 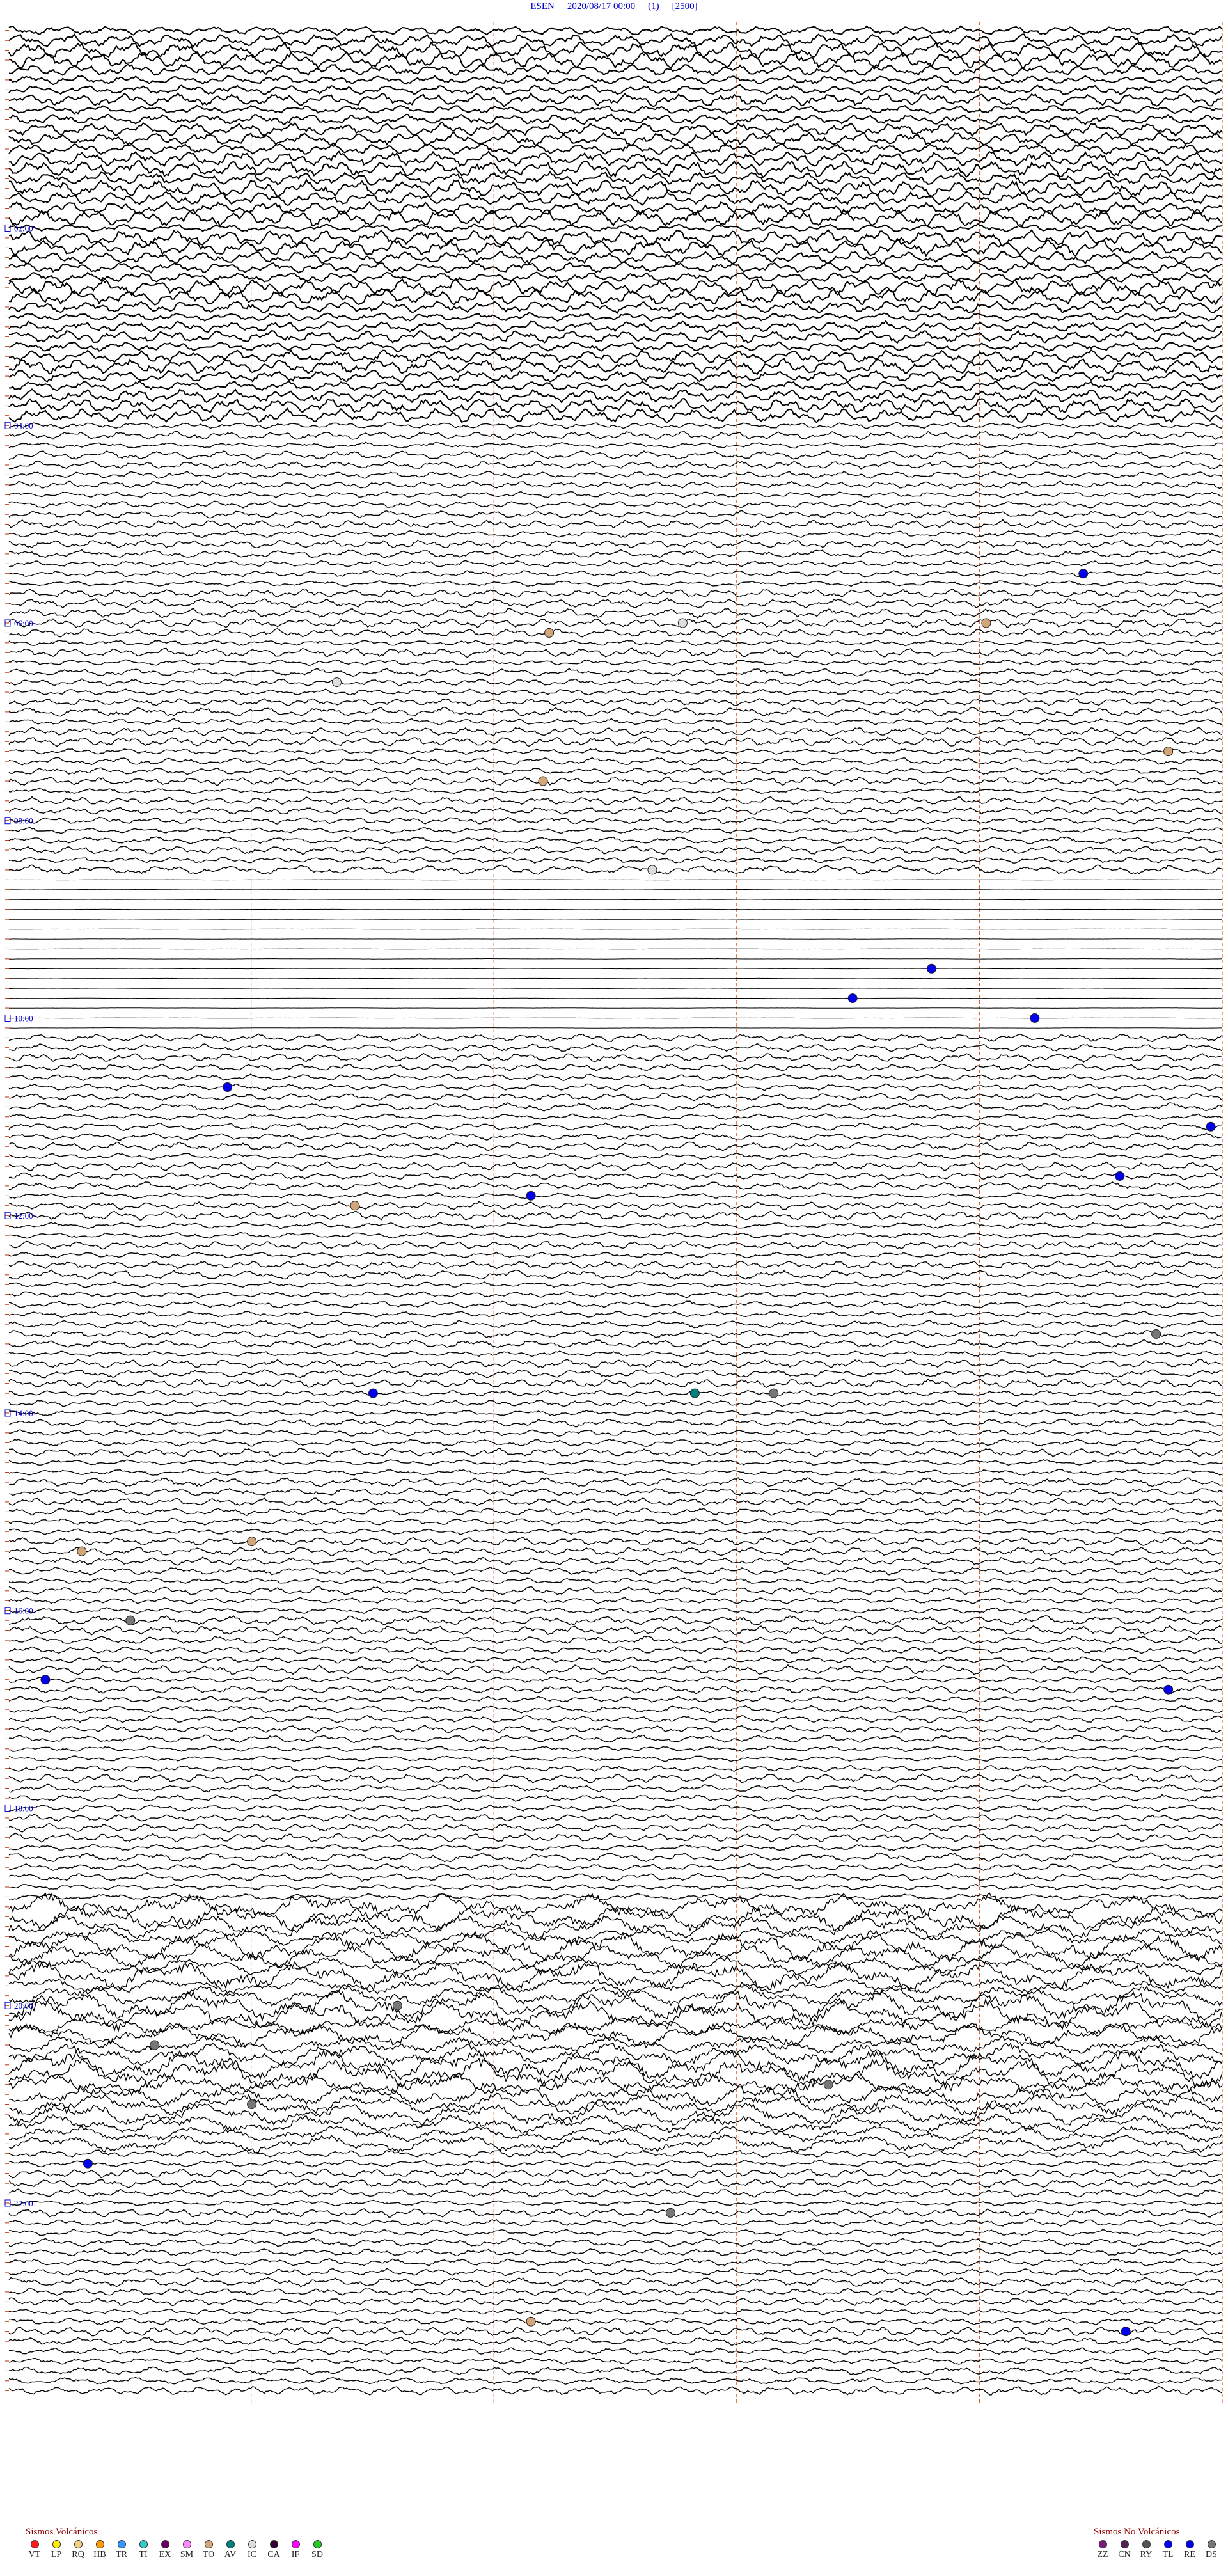 What do you see at coordinates (273, 2554) in the screenshot?
I see `legend-volcanic-label: CA` at bounding box center [273, 2554].